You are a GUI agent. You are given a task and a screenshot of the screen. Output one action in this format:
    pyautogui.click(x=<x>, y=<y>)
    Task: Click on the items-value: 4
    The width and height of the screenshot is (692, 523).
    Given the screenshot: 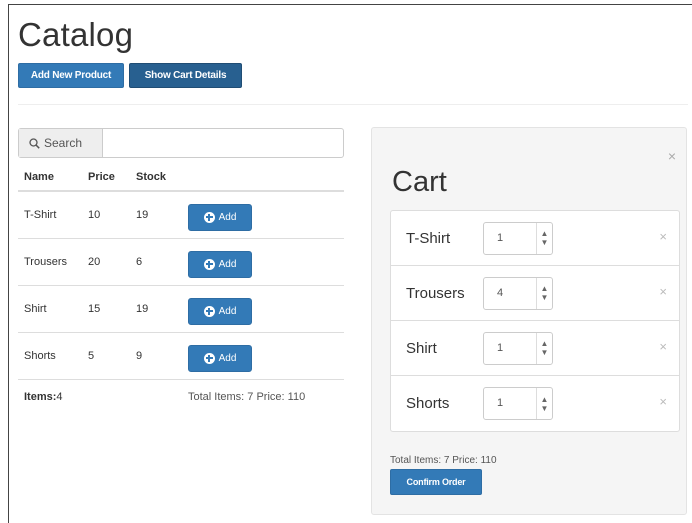 What is the action you would take?
    pyautogui.click(x=59, y=397)
    